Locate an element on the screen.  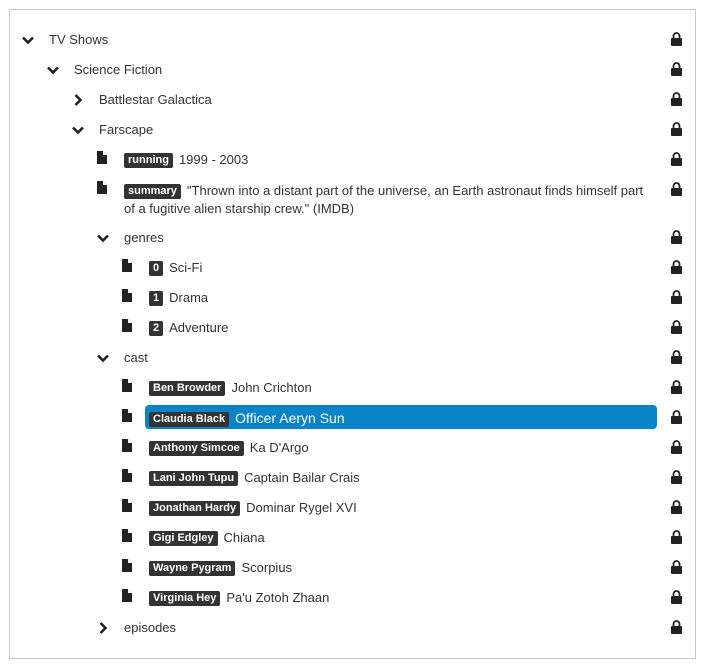
leaf-value: Pa'u Zotoh Zhaan is located at coordinates (278, 597).